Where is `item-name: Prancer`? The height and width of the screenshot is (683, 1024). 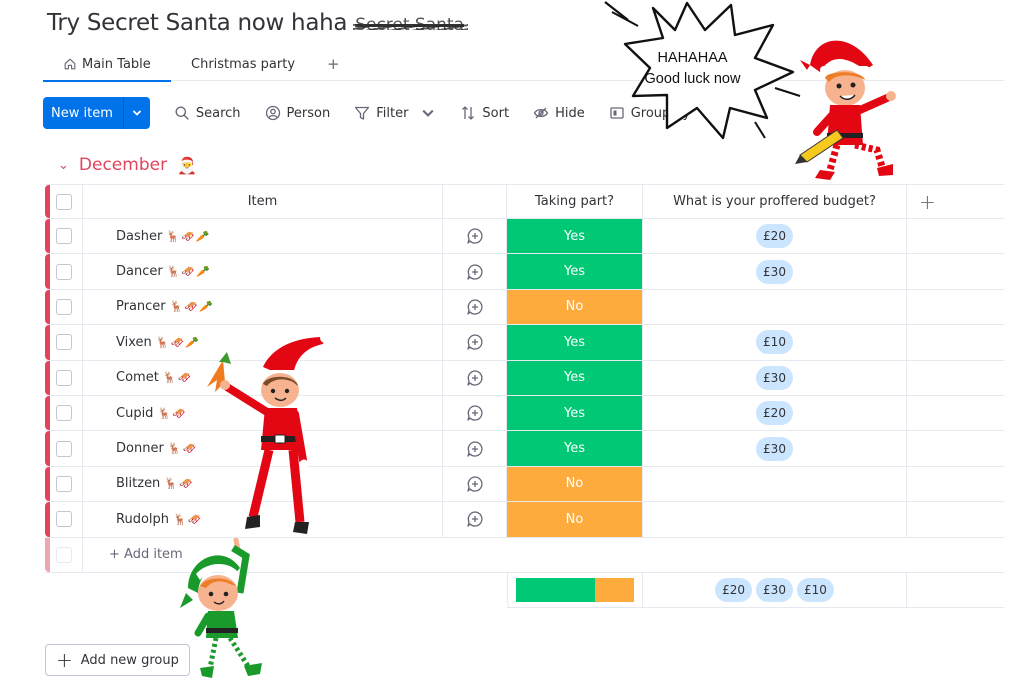 item-name: Prancer is located at coordinates (141, 307).